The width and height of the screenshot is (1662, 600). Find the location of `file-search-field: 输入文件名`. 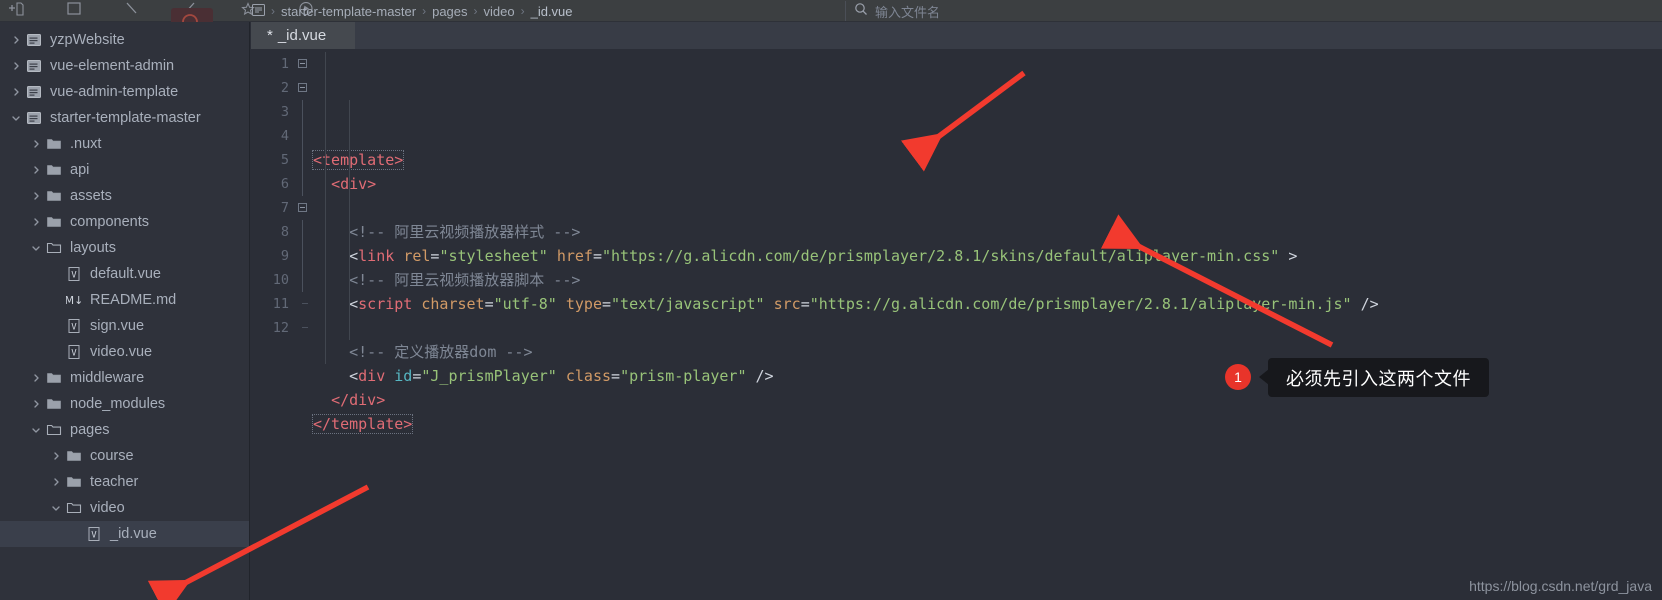

file-search-field: 输入文件名 is located at coordinates (896, 11).